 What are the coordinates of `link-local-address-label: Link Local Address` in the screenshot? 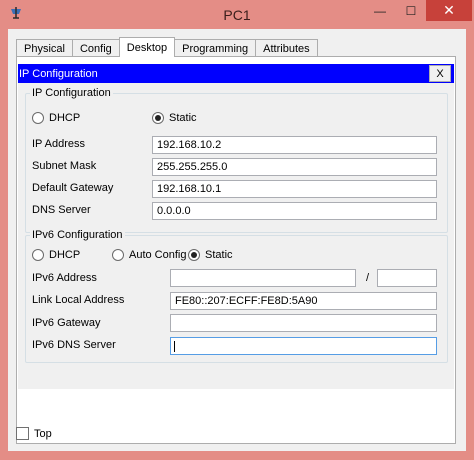 It's located at (78, 300).